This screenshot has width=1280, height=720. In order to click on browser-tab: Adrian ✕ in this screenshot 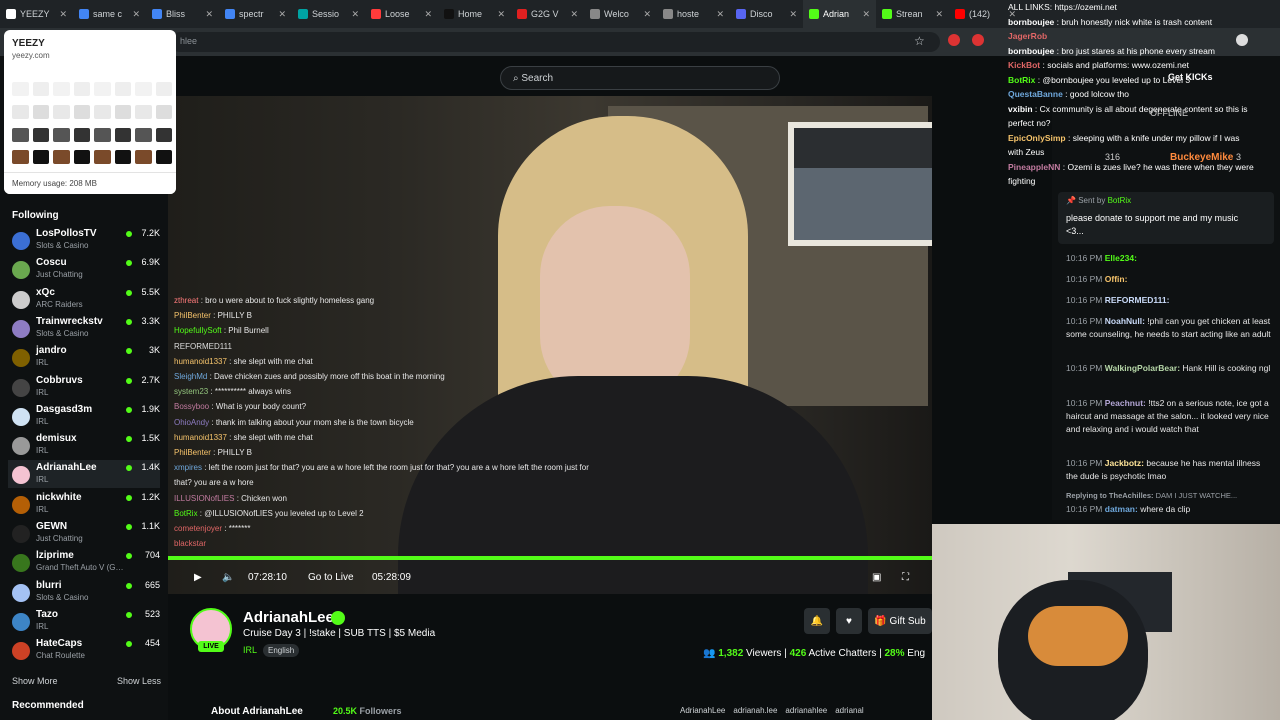, I will do `click(839, 14)`.